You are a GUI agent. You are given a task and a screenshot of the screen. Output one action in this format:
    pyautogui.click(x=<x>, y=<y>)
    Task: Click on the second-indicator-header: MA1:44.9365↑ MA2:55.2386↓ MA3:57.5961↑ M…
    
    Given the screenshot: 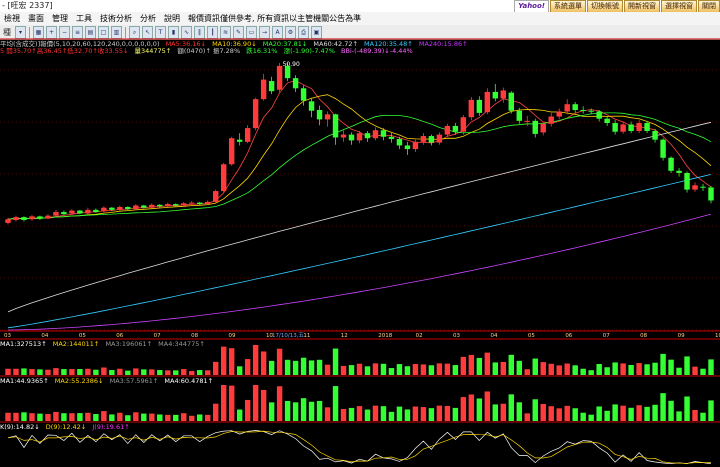 What is the action you would take?
    pyautogui.click(x=108, y=381)
    